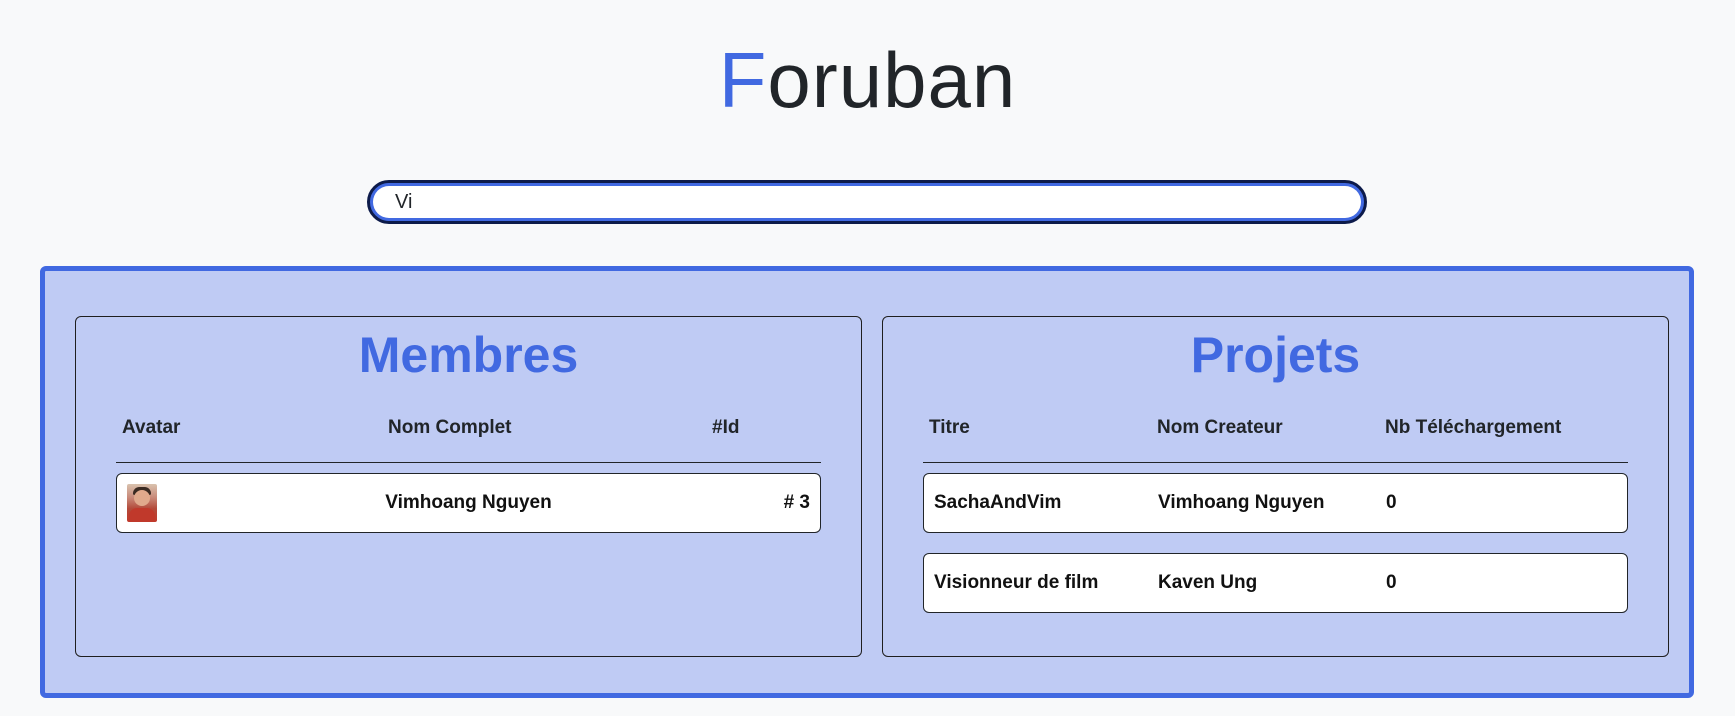 This screenshot has height=716, width=1735. Describe the element at coordinates (151, 427) in the screenshot. I see `members-col-avatar: Avatar` at that location.